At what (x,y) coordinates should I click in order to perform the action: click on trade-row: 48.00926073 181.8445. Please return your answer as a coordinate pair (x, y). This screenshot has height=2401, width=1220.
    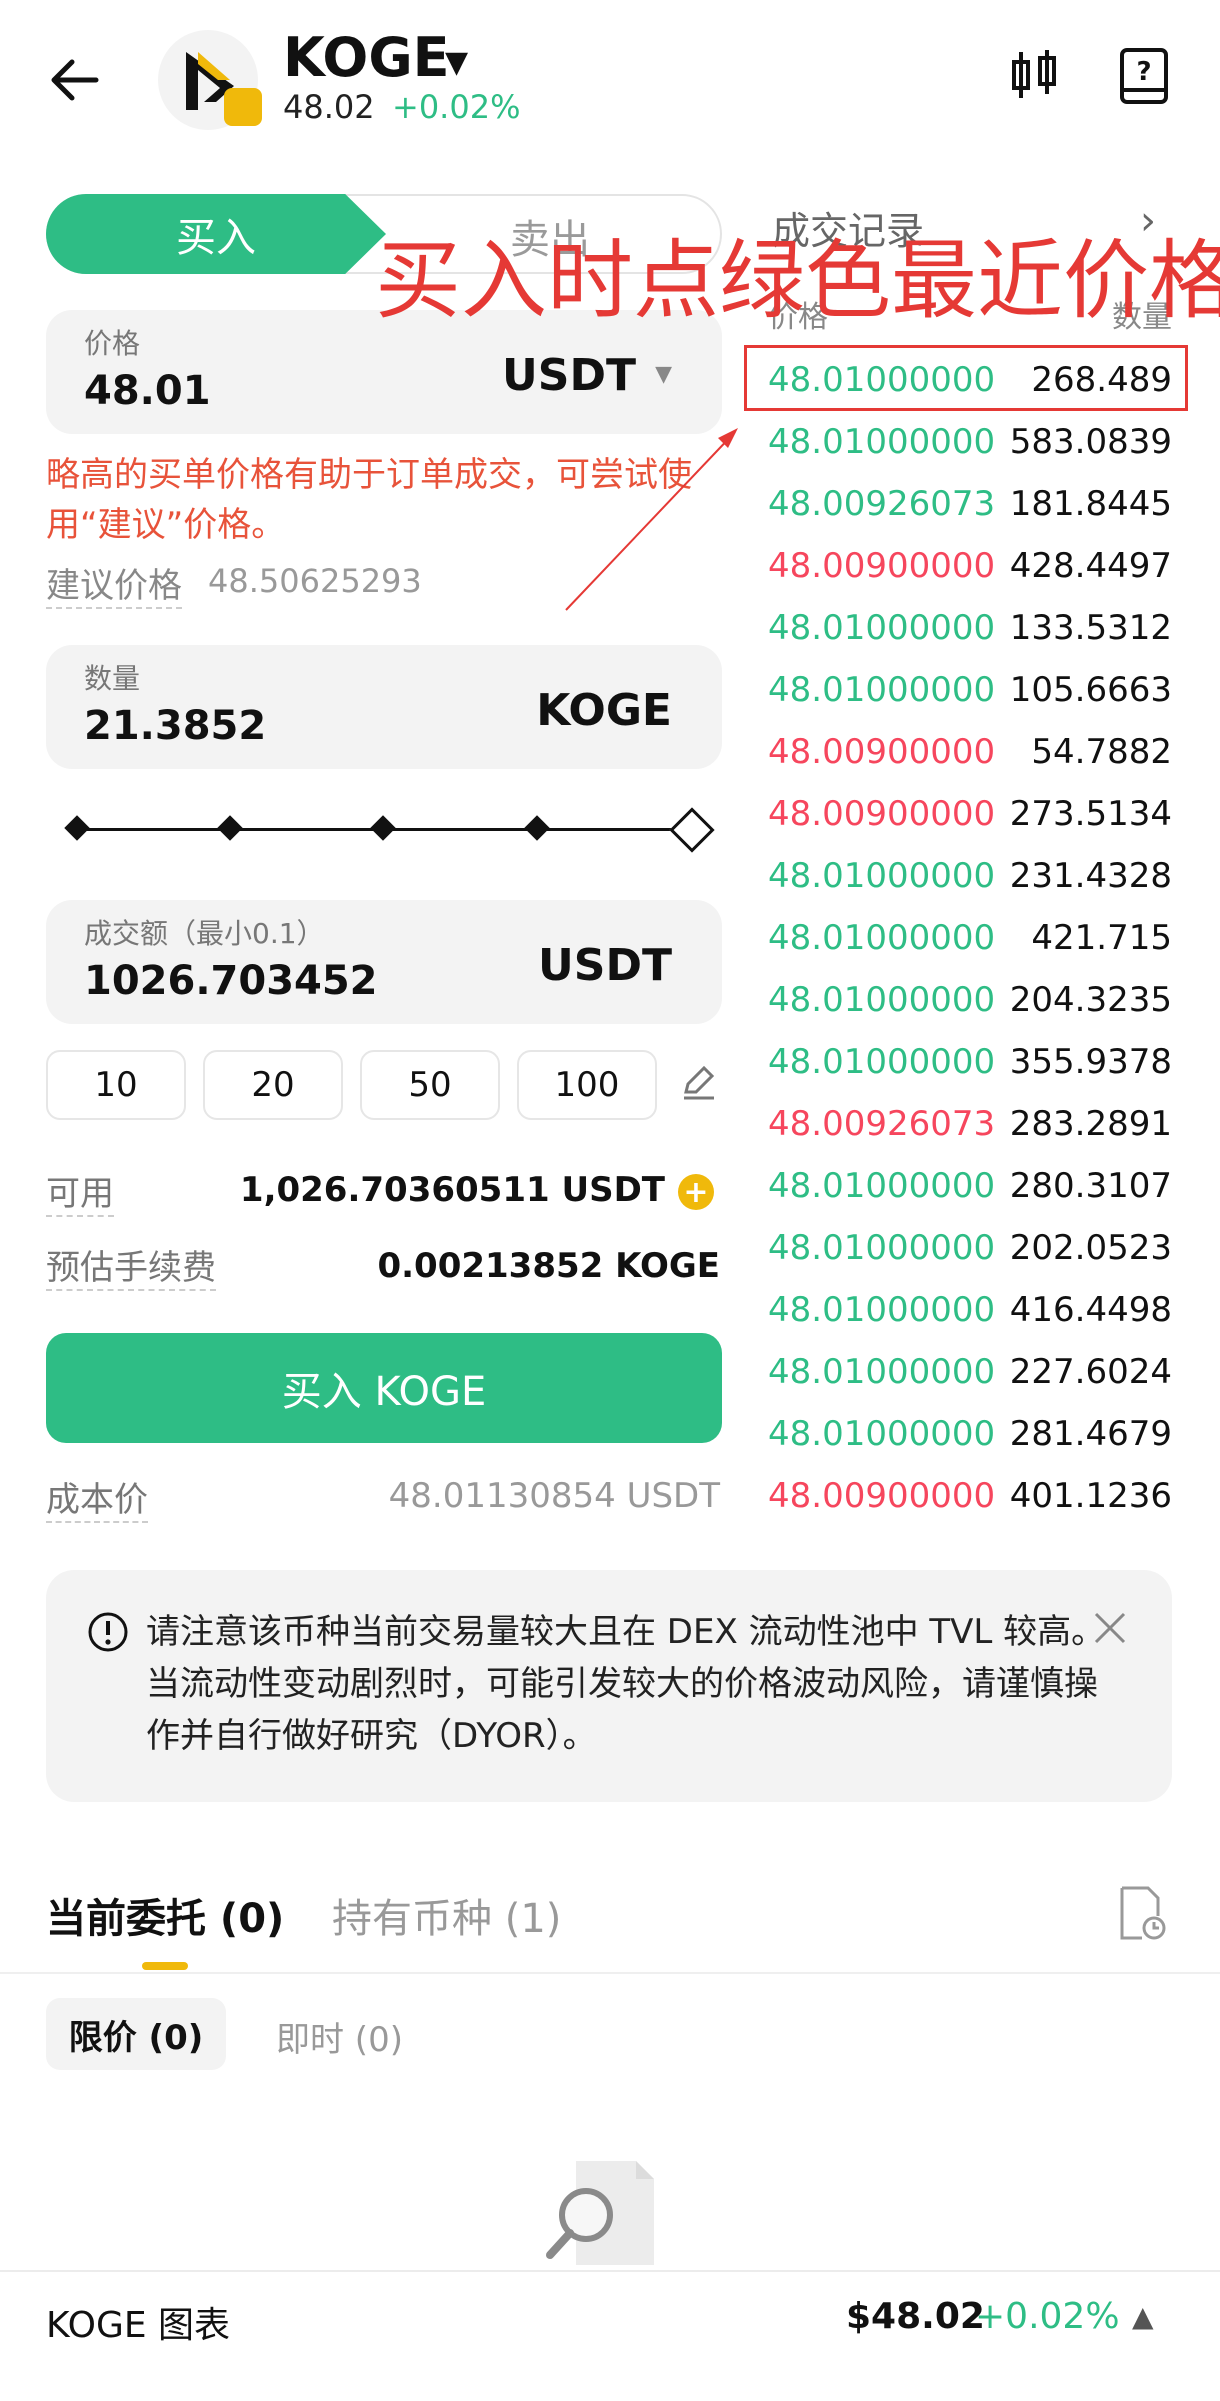
    Looking at the image, I should click on (970, 515).